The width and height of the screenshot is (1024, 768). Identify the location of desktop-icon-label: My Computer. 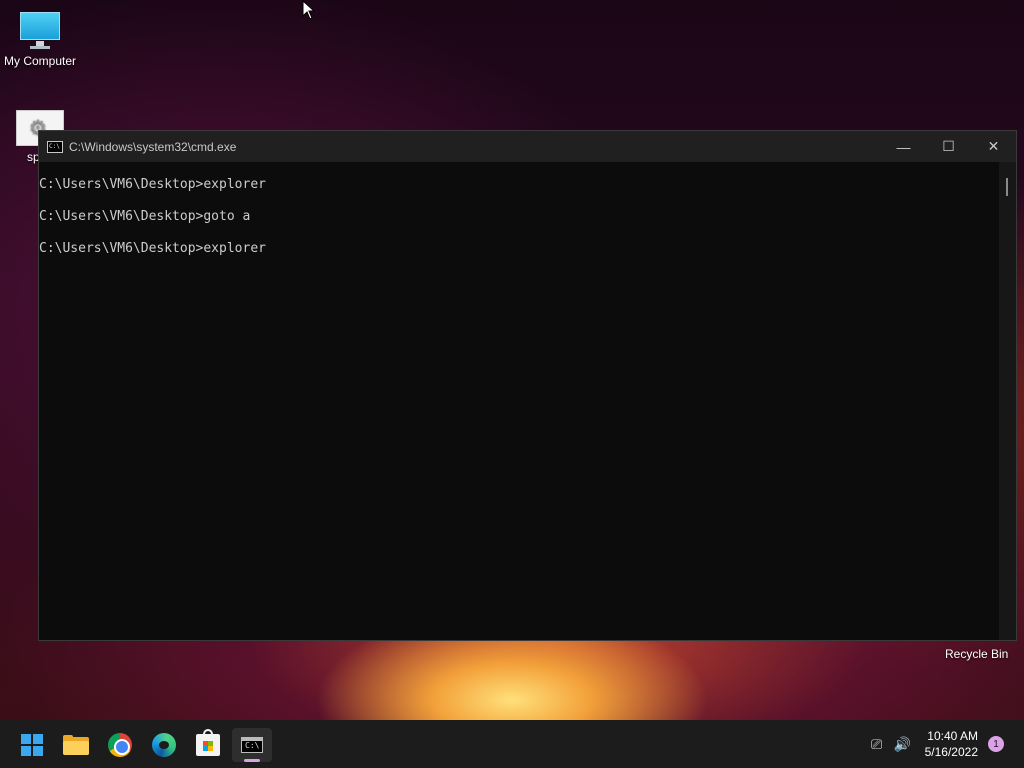
(40, 61).